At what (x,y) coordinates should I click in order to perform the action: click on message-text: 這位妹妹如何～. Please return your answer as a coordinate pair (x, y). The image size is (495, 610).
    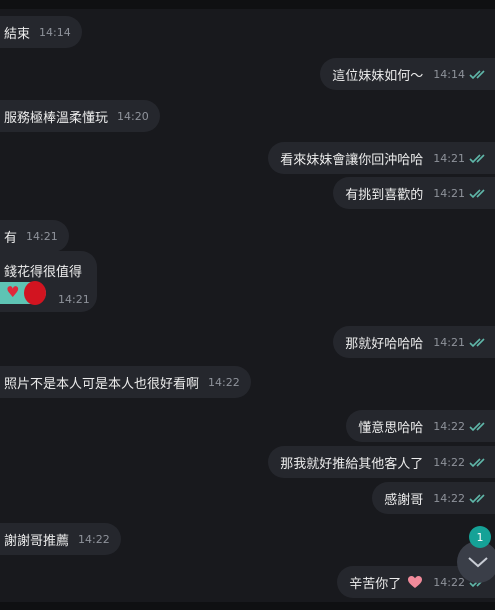
    Looking at the image, I should click on (378, 76).